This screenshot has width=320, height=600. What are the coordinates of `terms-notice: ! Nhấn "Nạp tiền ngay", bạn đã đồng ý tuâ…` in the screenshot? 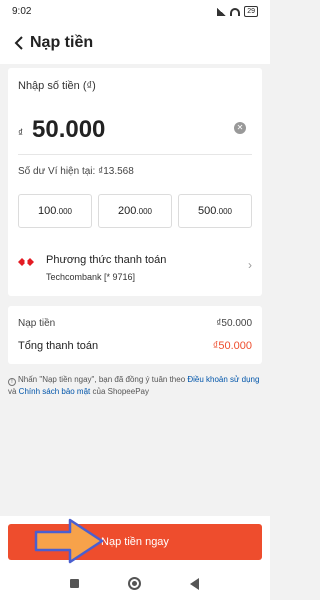 It's located at (135, 386).